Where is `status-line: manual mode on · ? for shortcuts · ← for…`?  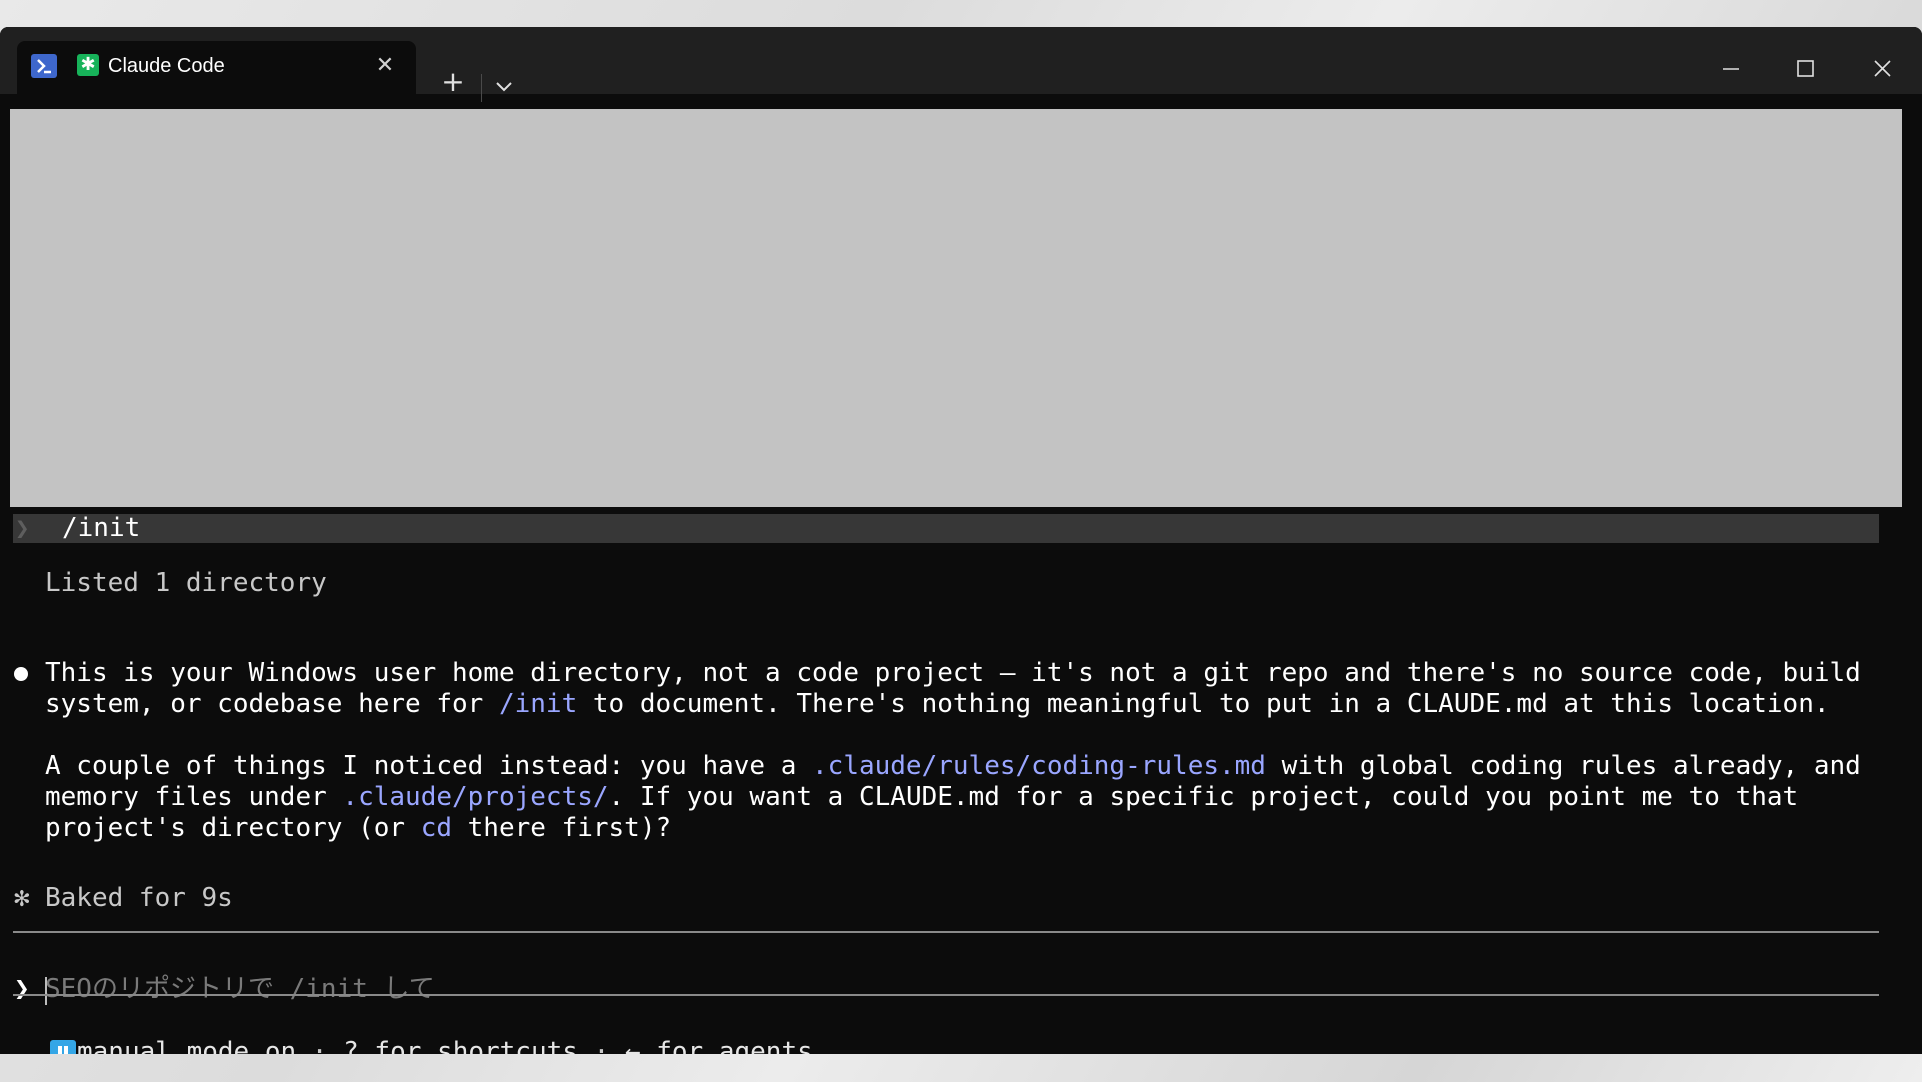
status-line: manual mode on · ? for shortcuts · ← for… is located at coordinates (445, 1045).